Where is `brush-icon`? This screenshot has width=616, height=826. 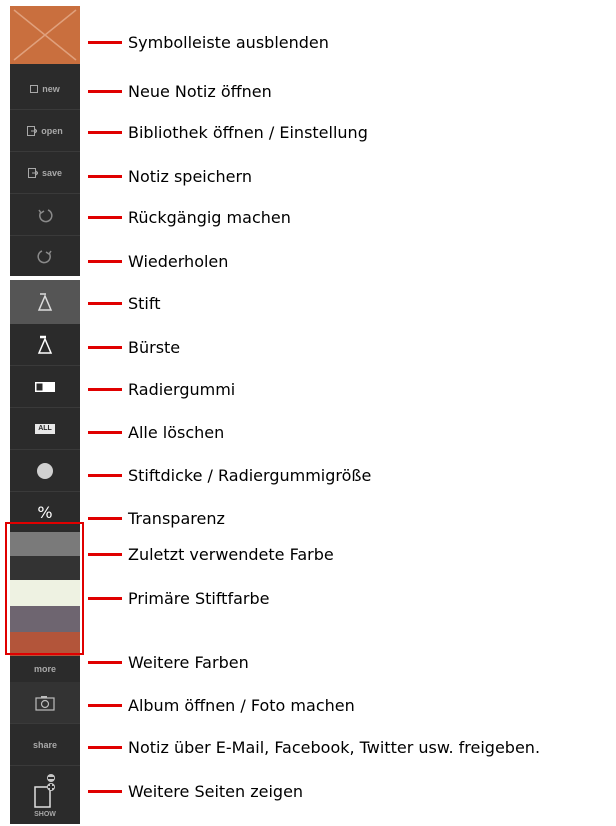
brush-icon is located at coordinates (45, 344).